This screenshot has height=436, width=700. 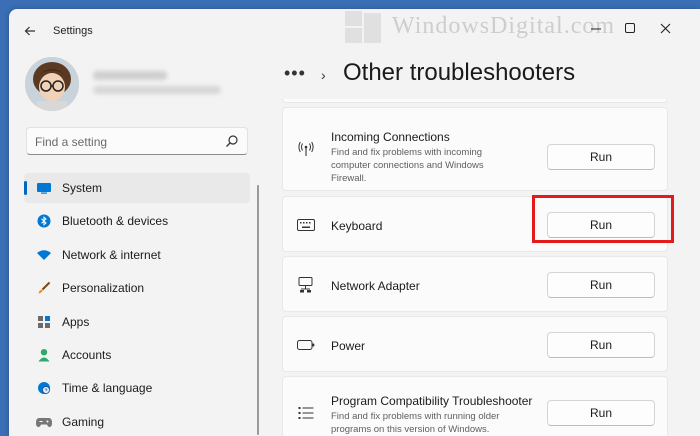 What do you see at coordinates (130, 75) in the screenshot?
I see `user-name-redacted` at bounding box center [130, 75].